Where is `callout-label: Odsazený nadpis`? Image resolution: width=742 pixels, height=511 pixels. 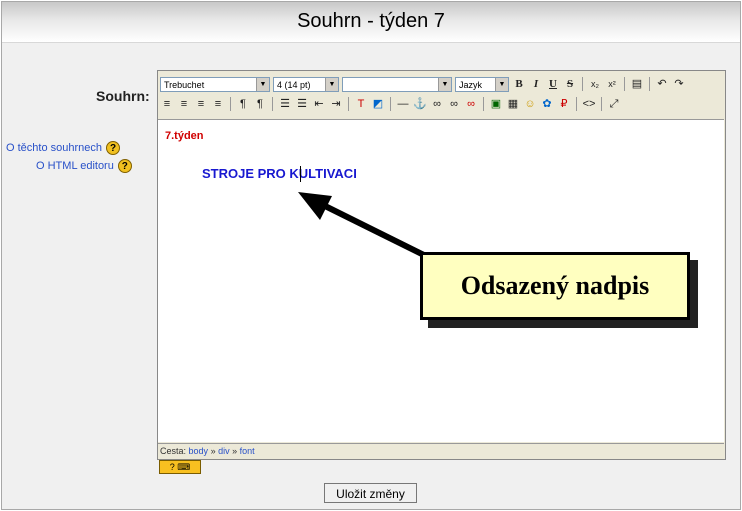 callout-label: Odsazený nadpis is located at coordinates (555, 286).